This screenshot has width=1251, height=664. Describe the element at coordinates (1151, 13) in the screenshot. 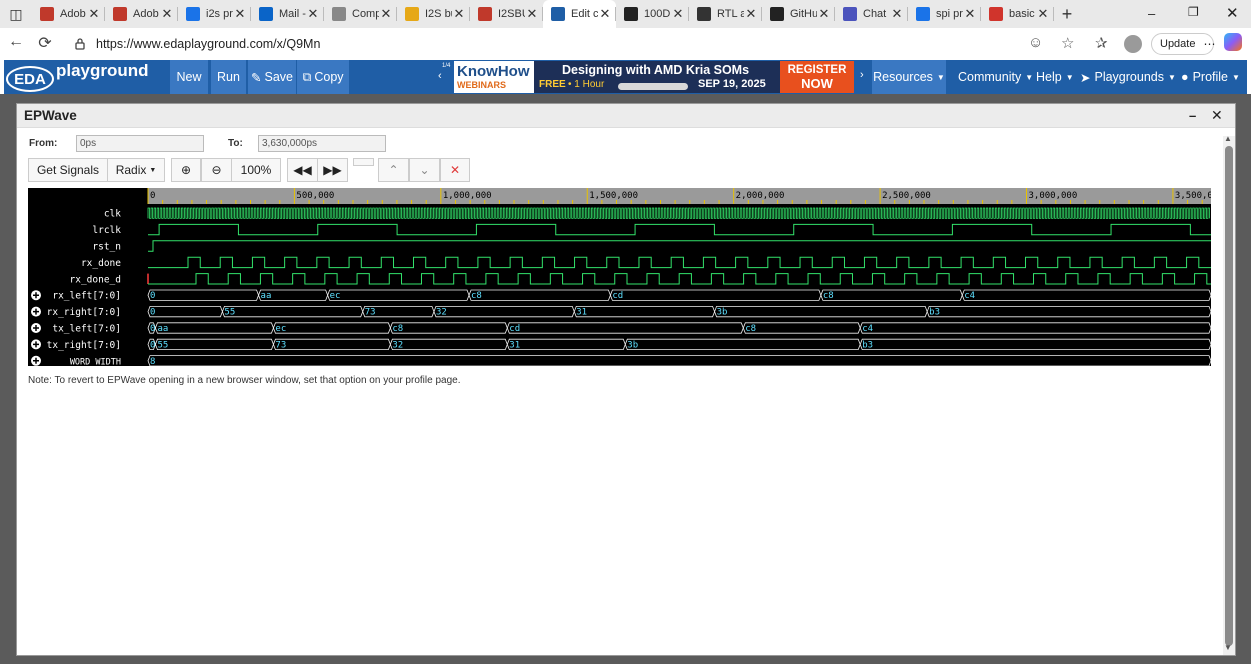

I see `minimize-window-button: –` at that location.